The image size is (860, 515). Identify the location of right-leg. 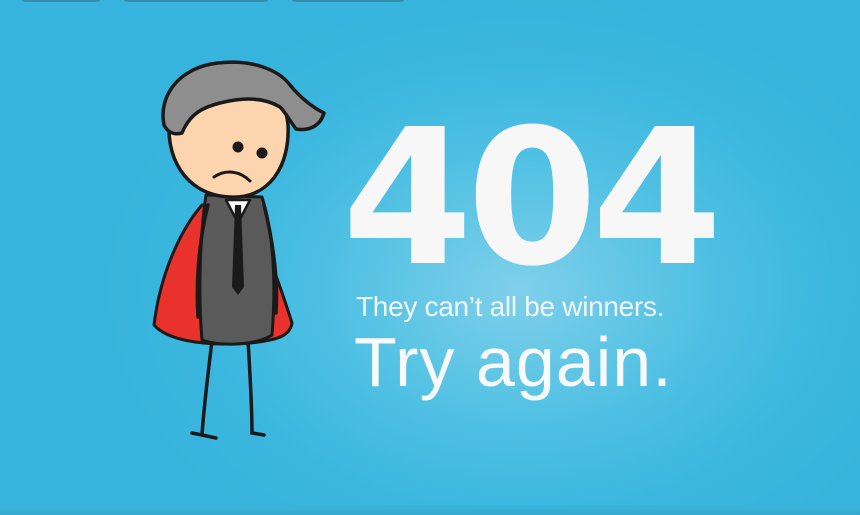
(256, 387).